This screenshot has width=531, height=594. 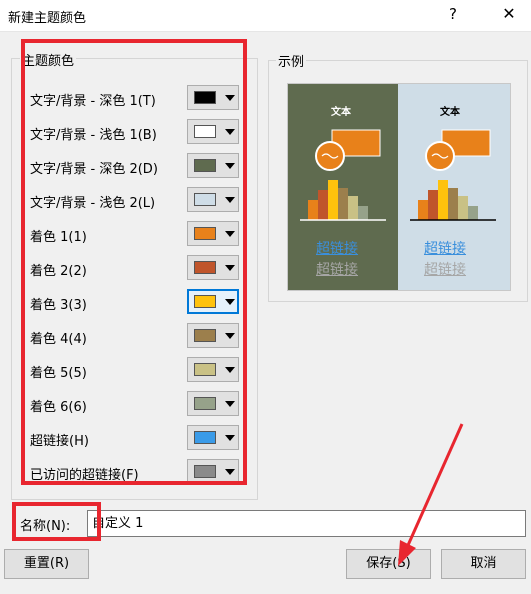 I want to click on reset-button: 重置(R), so click(x=46, y=564).